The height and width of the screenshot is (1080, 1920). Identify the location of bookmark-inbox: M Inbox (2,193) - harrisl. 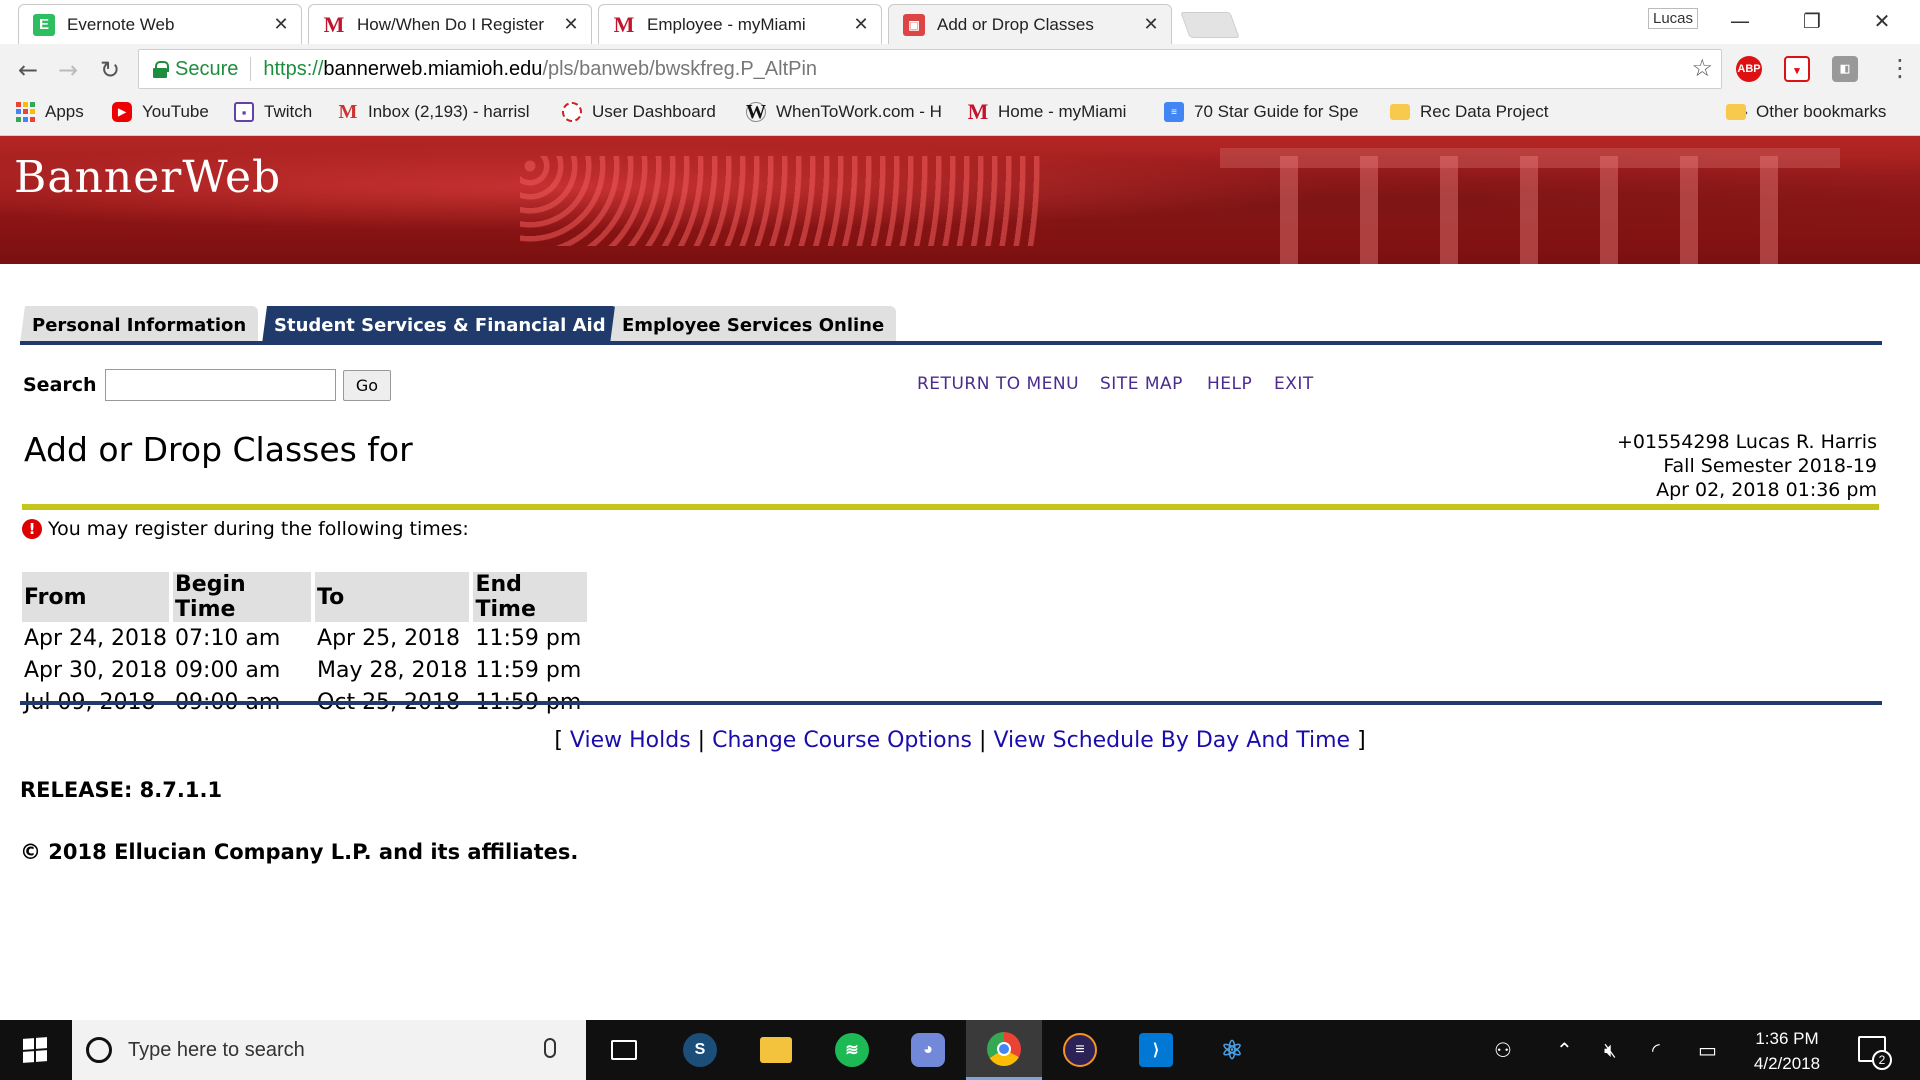
(440, 112).